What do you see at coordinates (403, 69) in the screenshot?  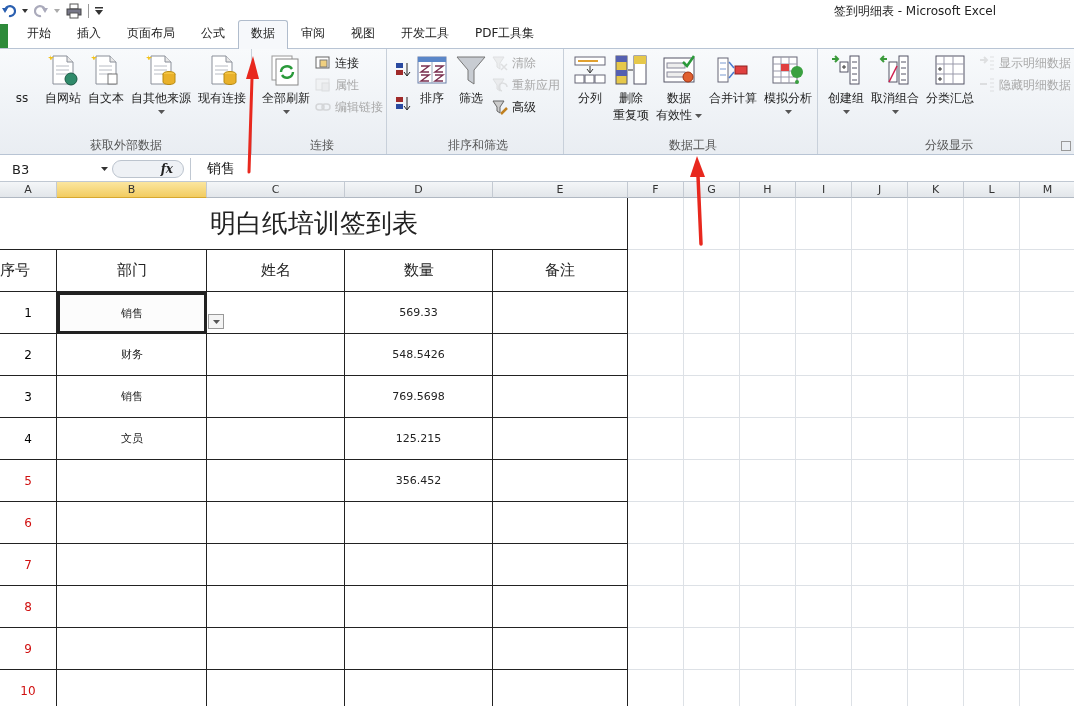 I see `sort-ascending-icon` at bounding box center [403, 69].